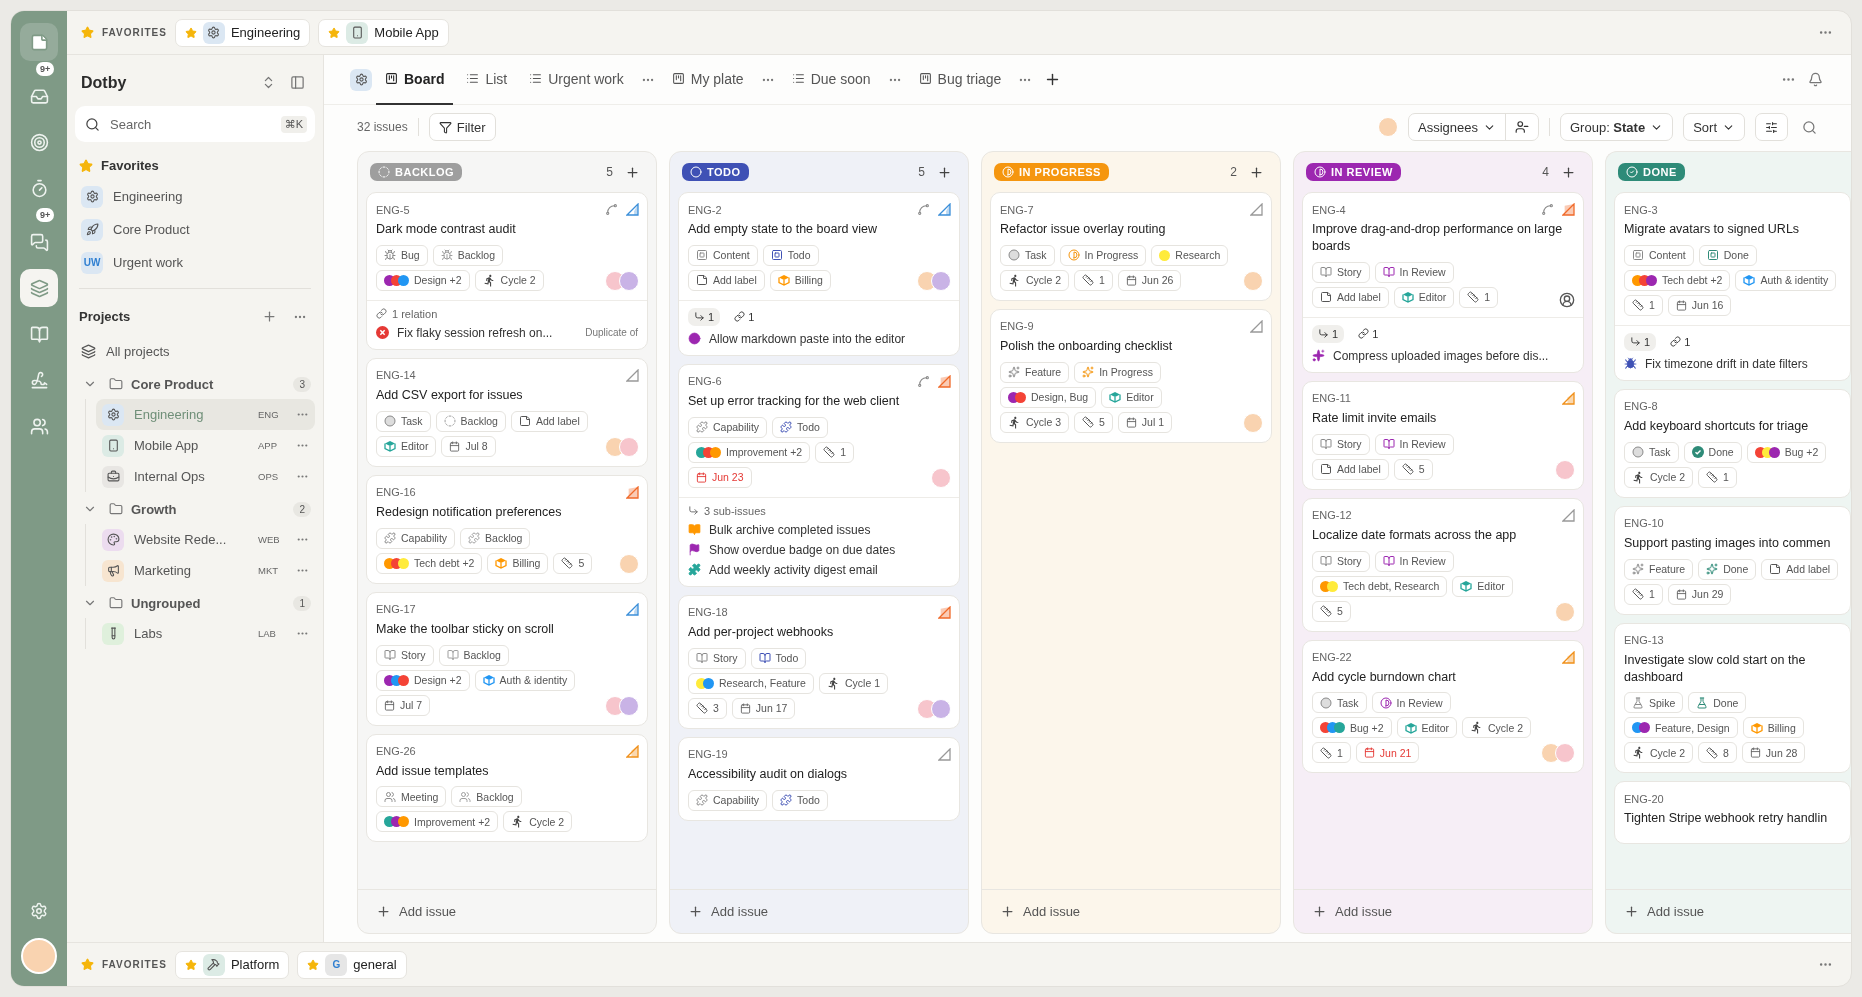 The image size is (1862, 997). I want to click on layers-button, so click(39, 288).